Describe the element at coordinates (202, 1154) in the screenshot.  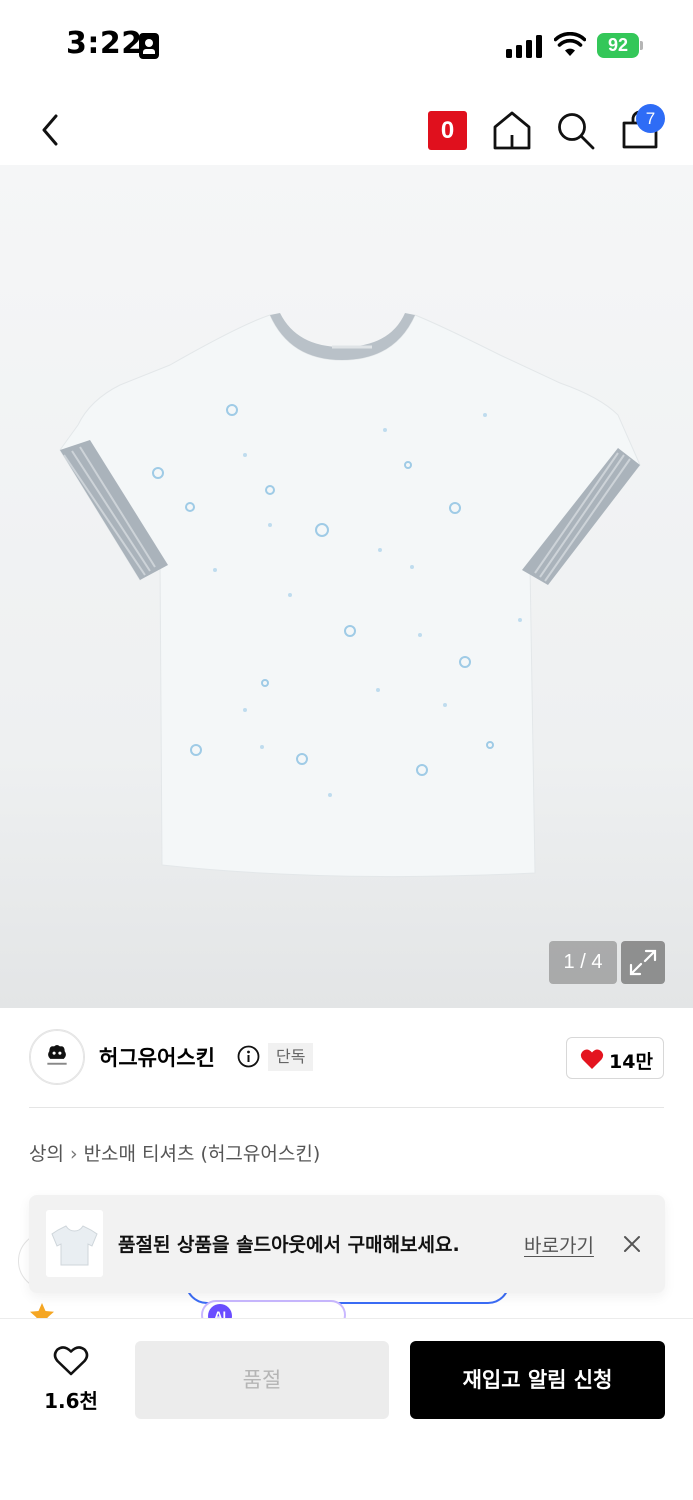
I see `breadcrumb-subcategory: 반소매 티셔츠 (허그유어스킨)` at that location.